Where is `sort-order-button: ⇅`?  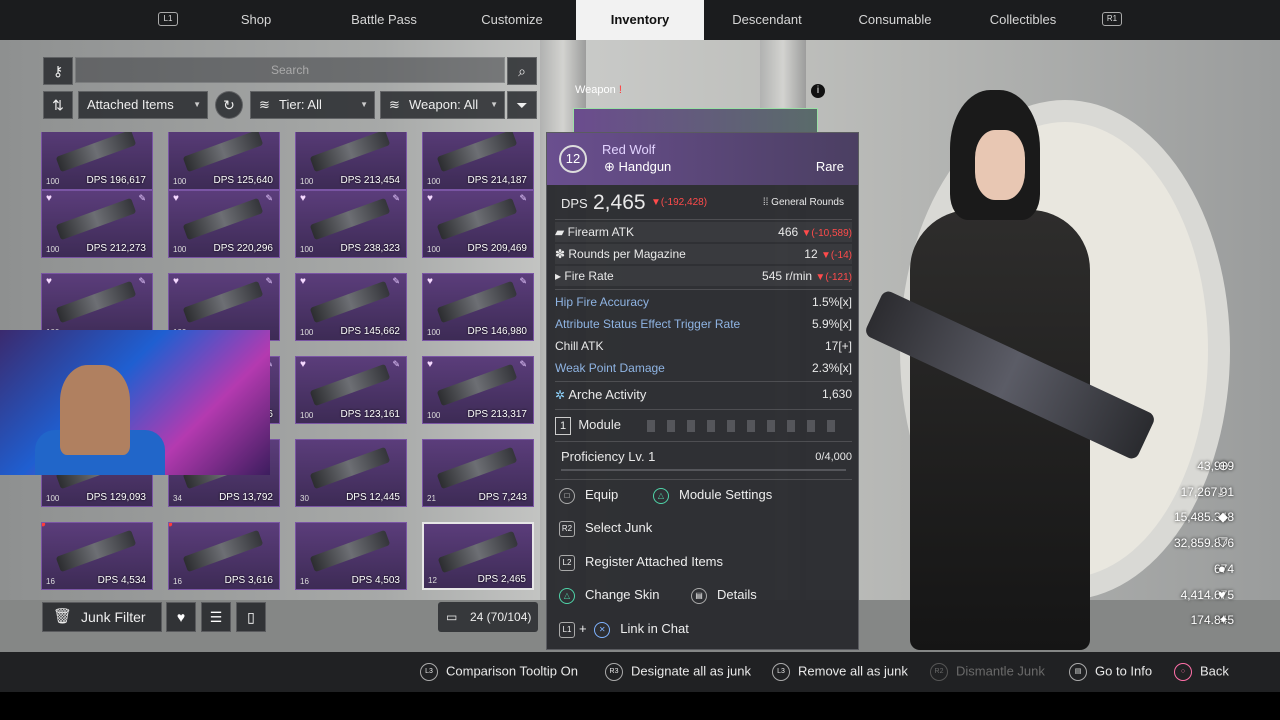
sort-order-button: ⇅ is located at coordinates (58, 105).